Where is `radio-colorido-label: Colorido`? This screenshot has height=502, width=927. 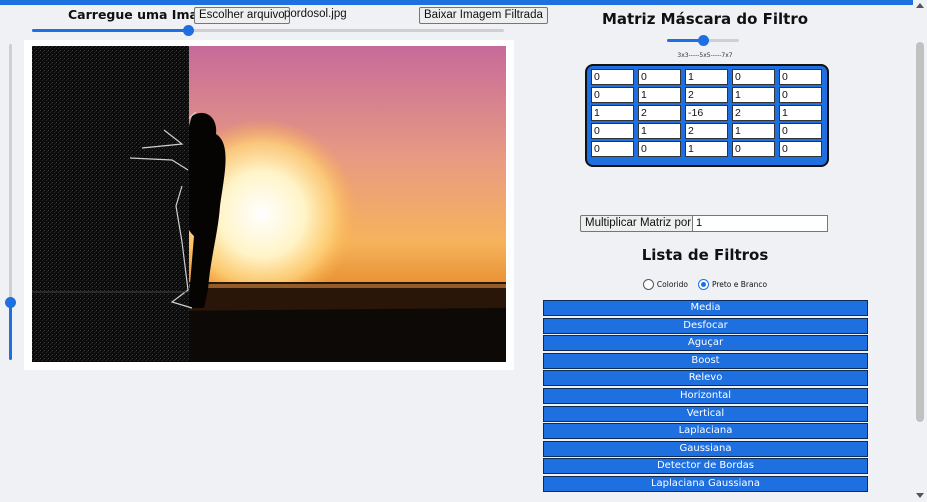
radio-colorido-label: Colorido is located at coordinates (672, 284).